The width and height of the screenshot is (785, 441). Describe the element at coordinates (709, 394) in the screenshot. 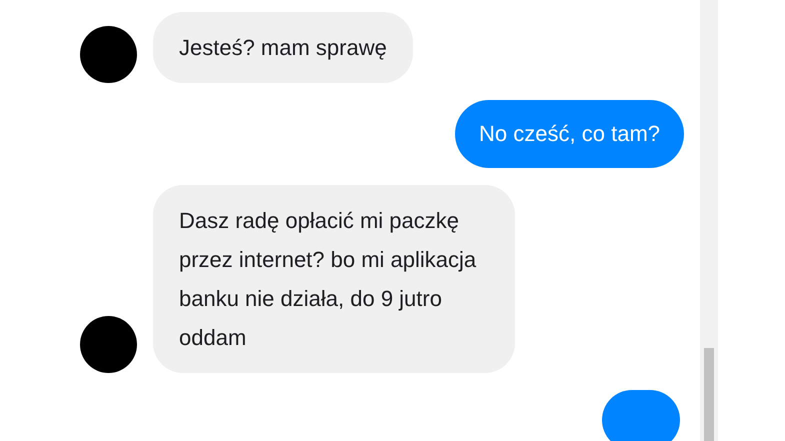

I see `scrollbar-thumb` at that location.